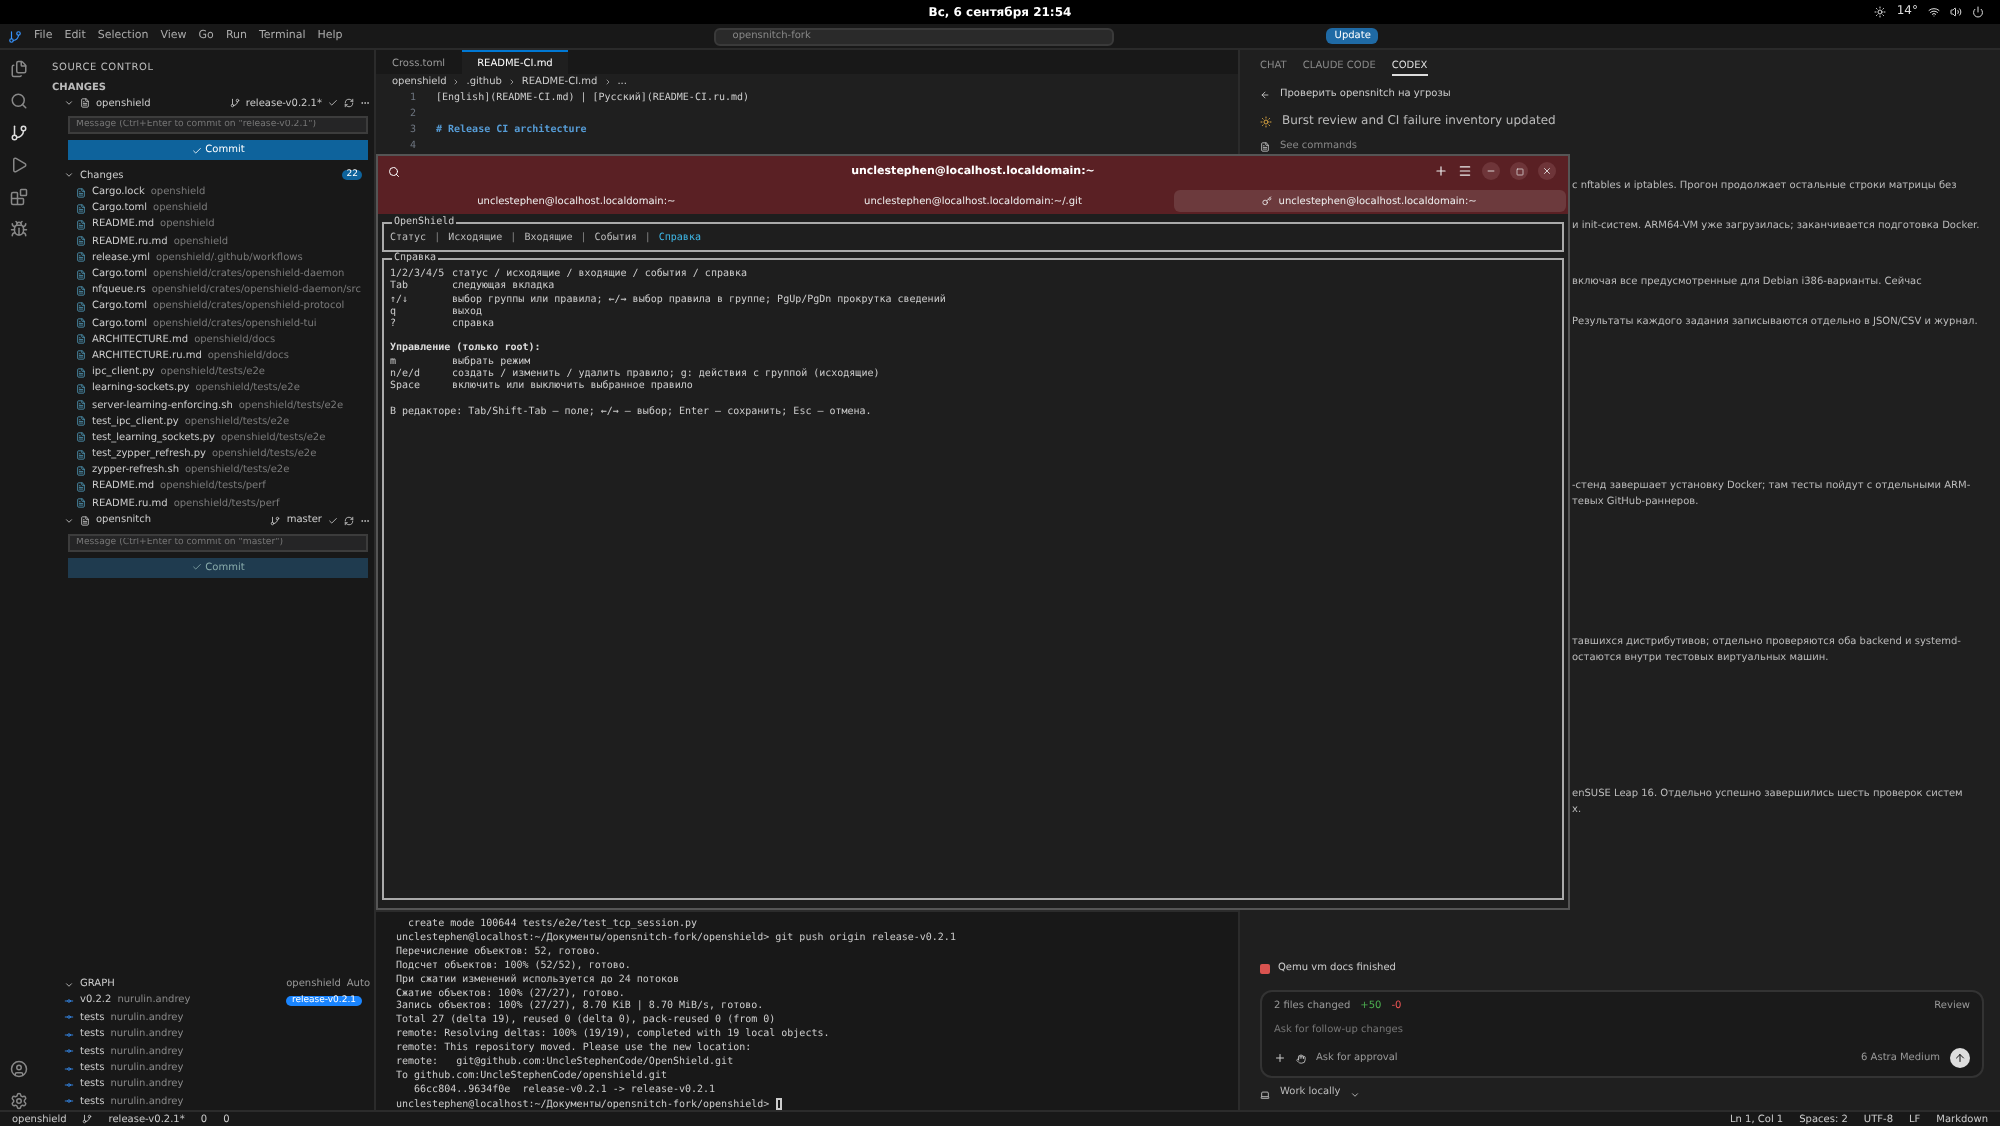 The height and width of the screenshot is (1126, 2000). I want to click on volume-icon, so click(1956, 11).